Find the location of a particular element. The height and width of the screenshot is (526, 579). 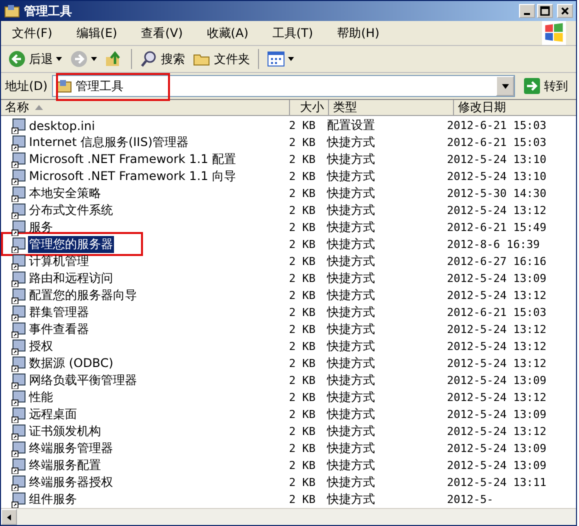

menu-item: 文件(F) is located at coordinates (33, 33).